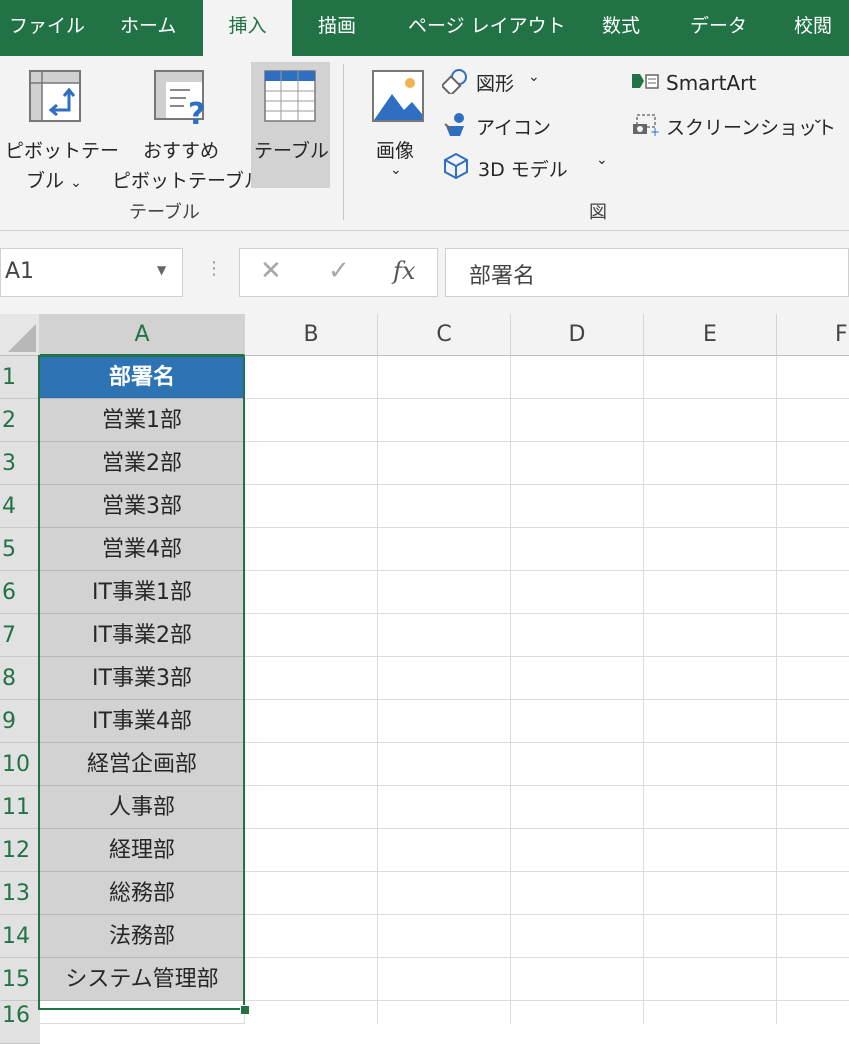  What do you see at coordinates (22, 338) in the screenshot?
I see `select-all-triangle-icon` at bounding box center [22, 338].